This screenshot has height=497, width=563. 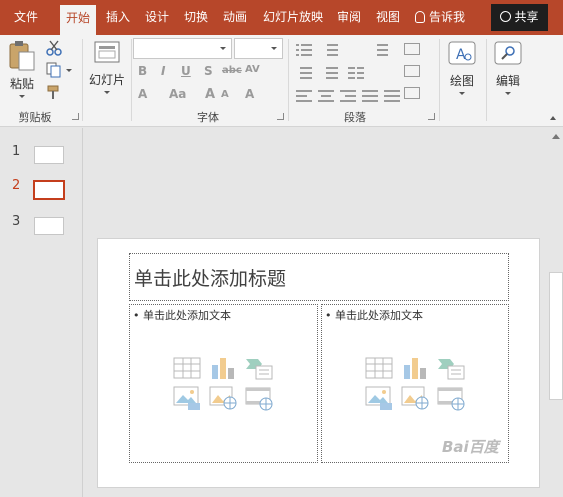 What do you see at coordinates (330, 72) in the screenshot?
I see `increase-indent-icon` at bounding box center [330, 72].